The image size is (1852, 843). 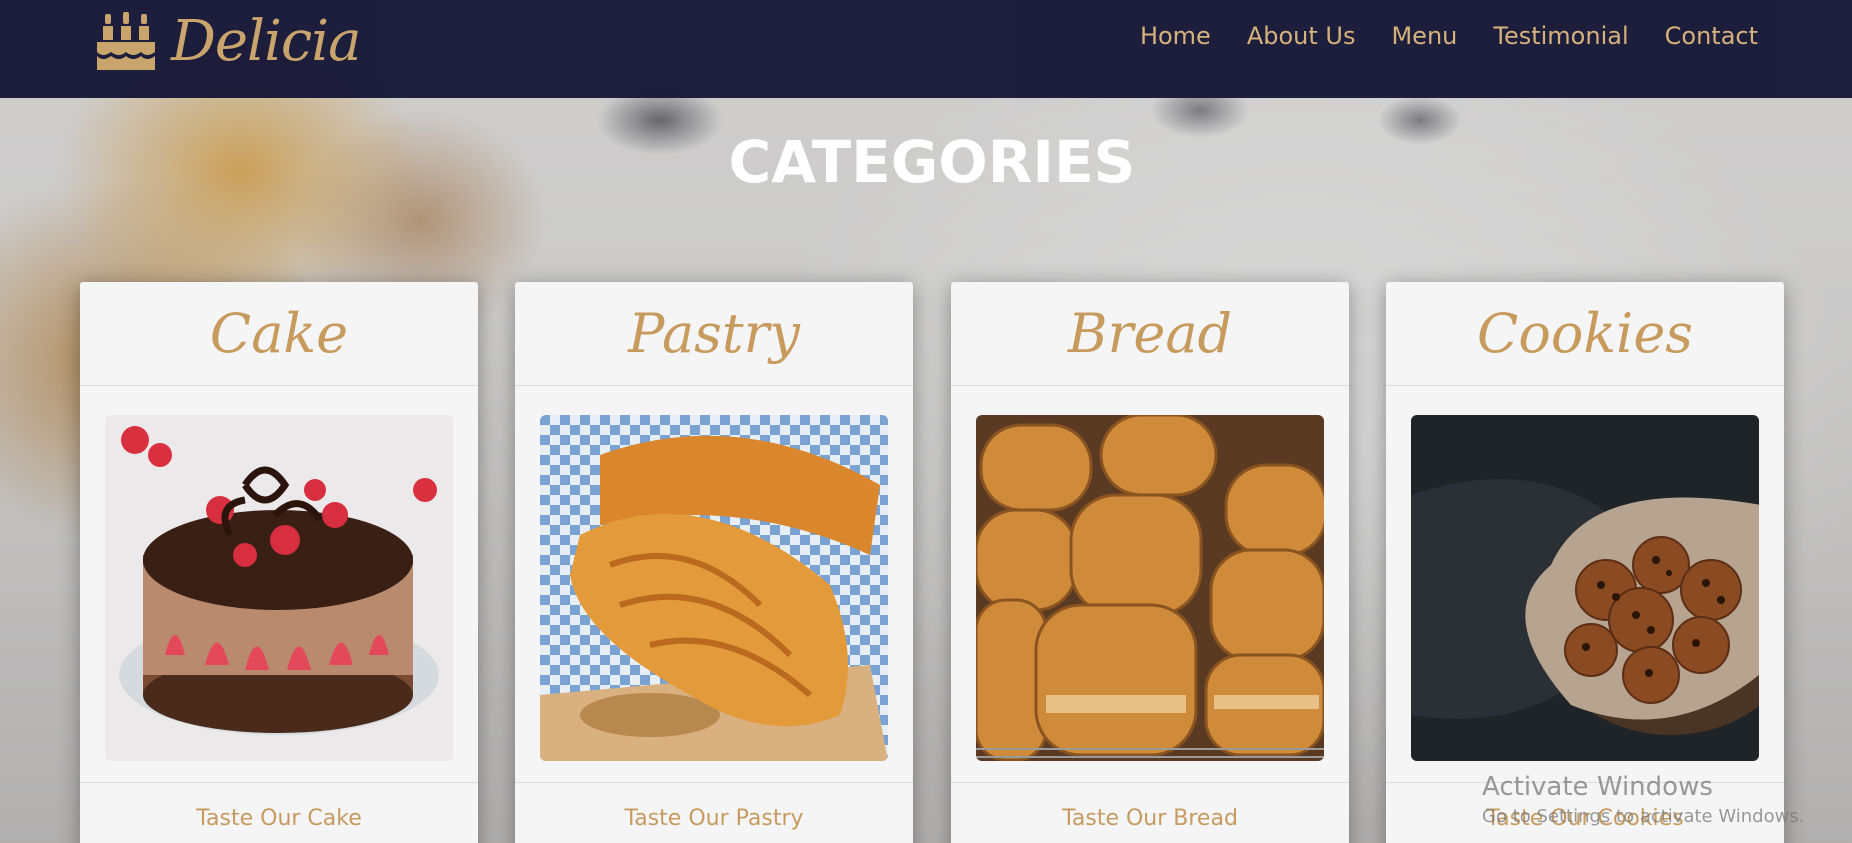 What do you see at coordinates (714, 333) in the screenshot?
I see `card-title: Pastry` at bounding box center [714, 333].